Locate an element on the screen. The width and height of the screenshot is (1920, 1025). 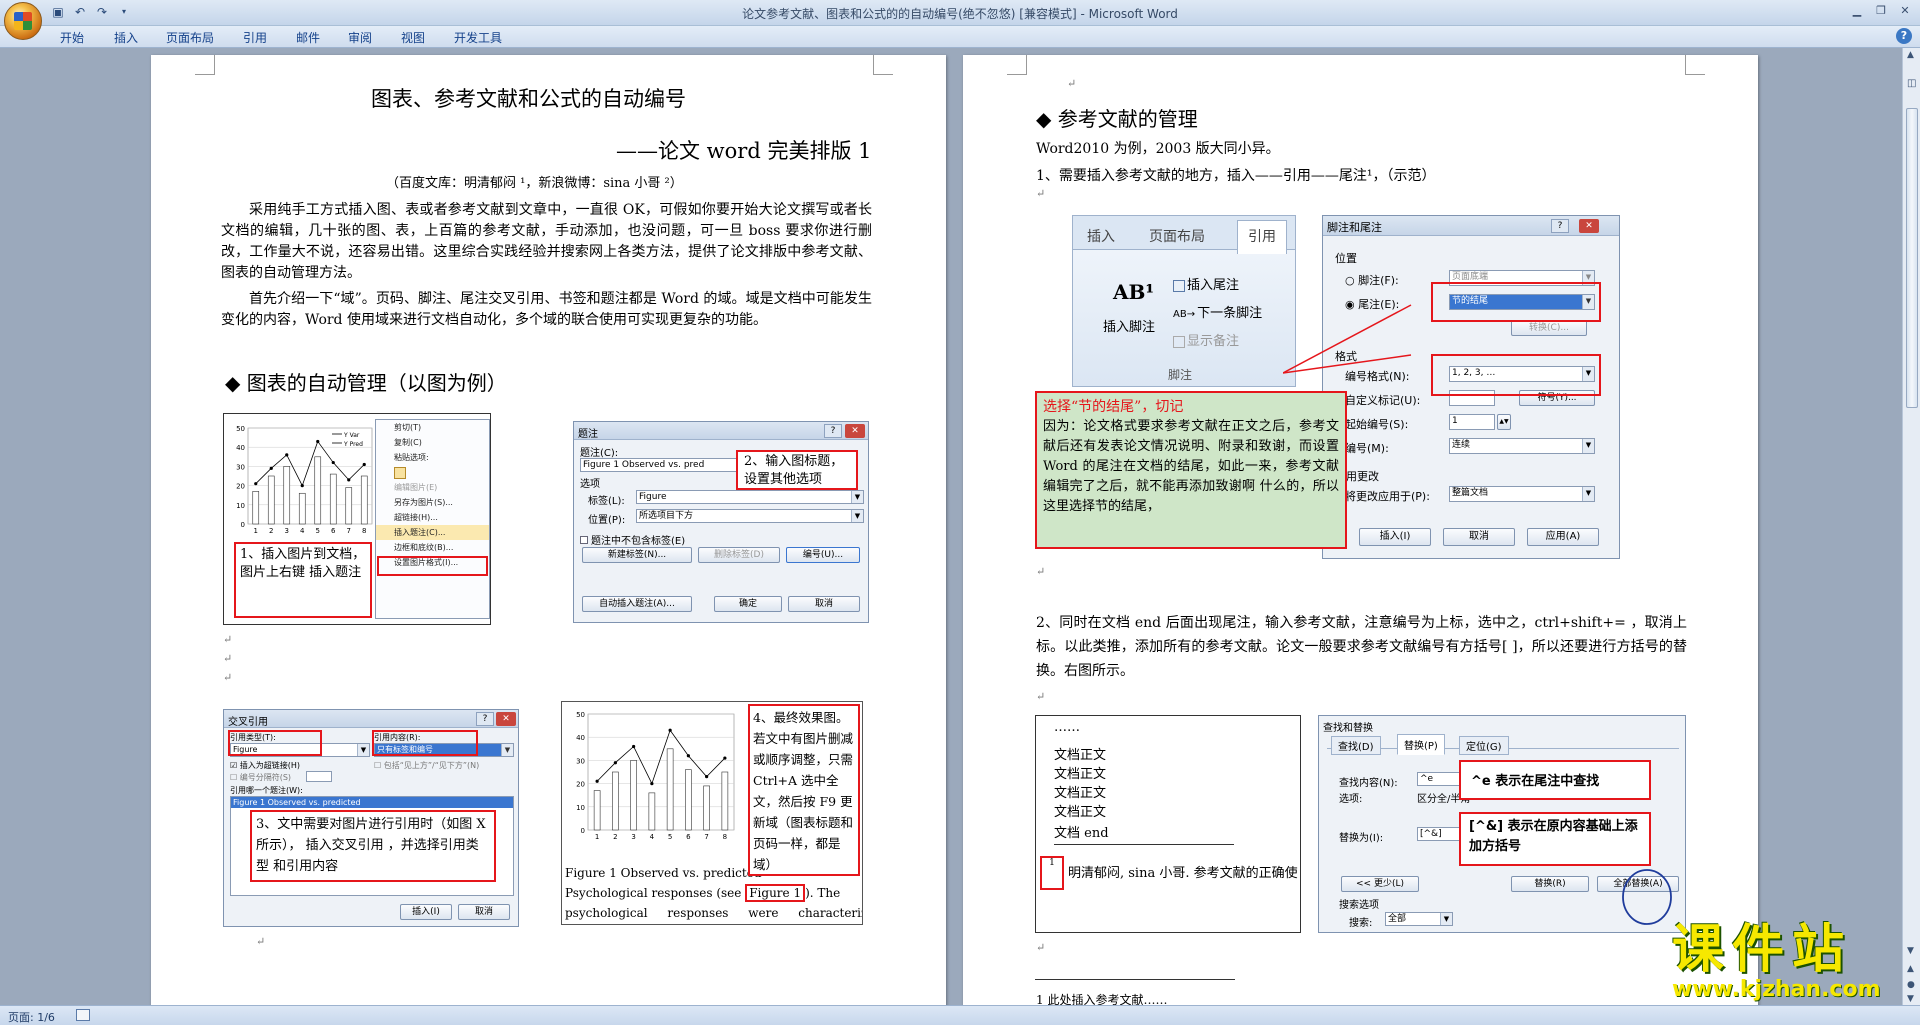
spinner-icon: ▲▼ is located at coordinates (1504, 422).